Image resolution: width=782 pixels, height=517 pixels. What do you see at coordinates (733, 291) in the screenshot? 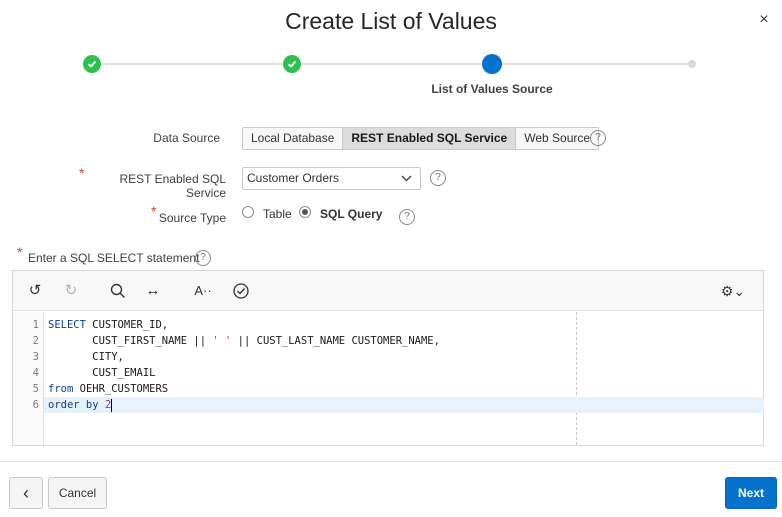
I see `settings-gear-icon: ⚙⌄` at bounding box center [733, 291].